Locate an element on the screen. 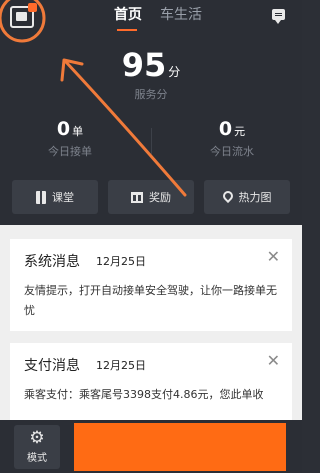 Image resolution: width=320 pixels, height=473 pixels. rewards-label: 奖励 is located at coordinates (160, 197).